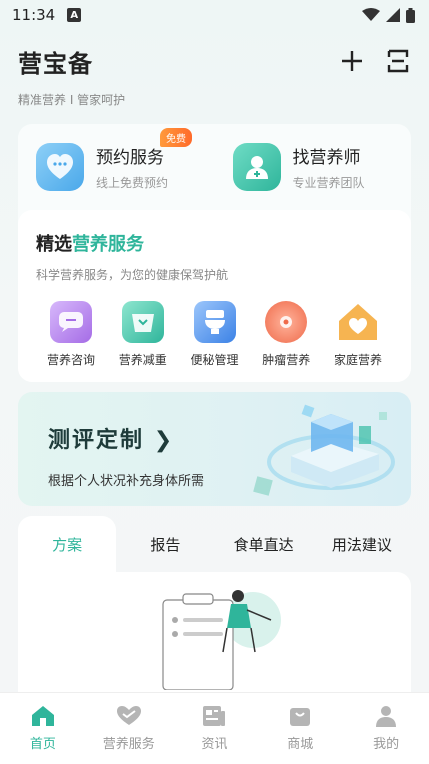  I want to click on service-icon, so click(128, 715).